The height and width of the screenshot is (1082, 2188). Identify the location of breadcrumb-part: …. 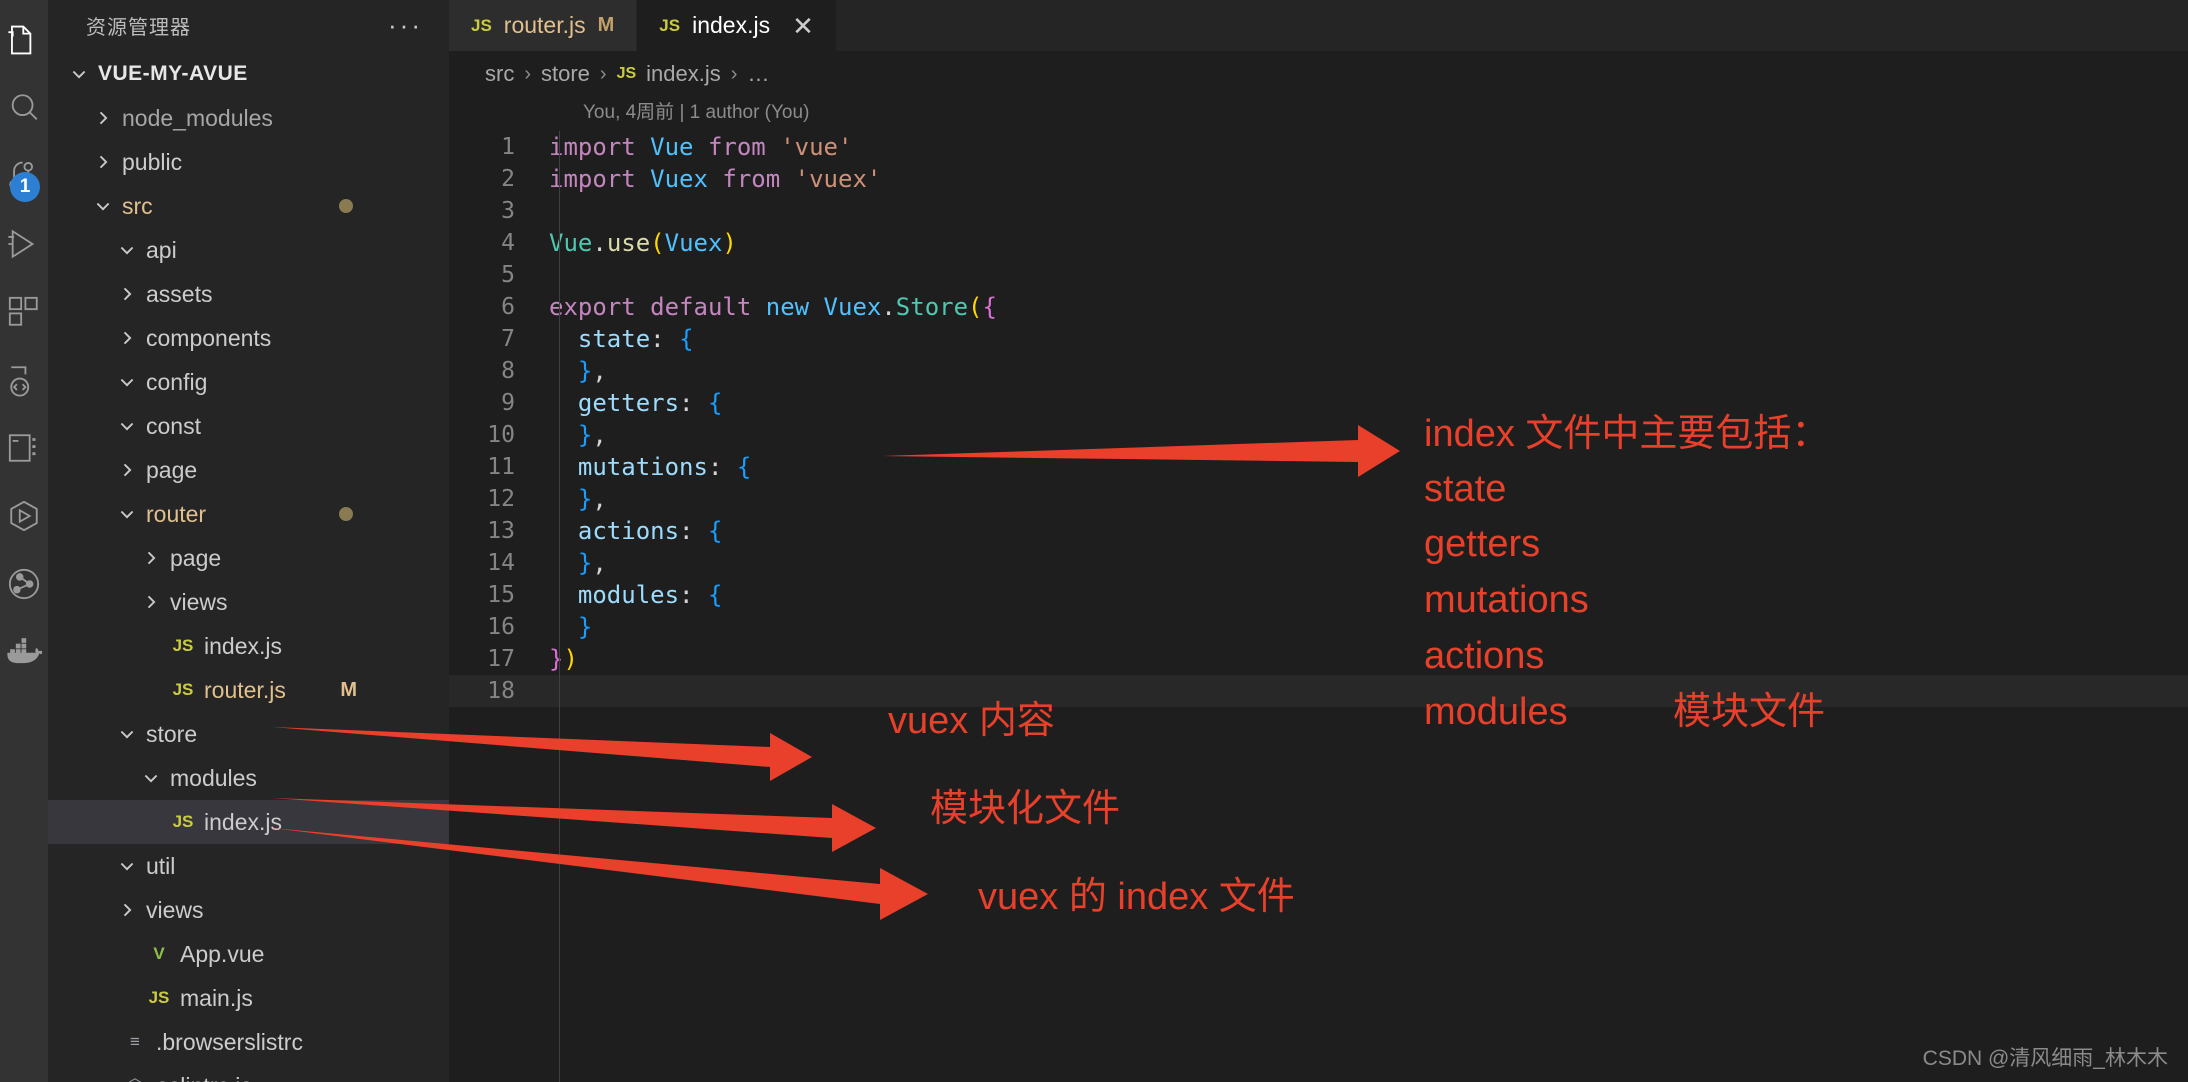
(758, 74).